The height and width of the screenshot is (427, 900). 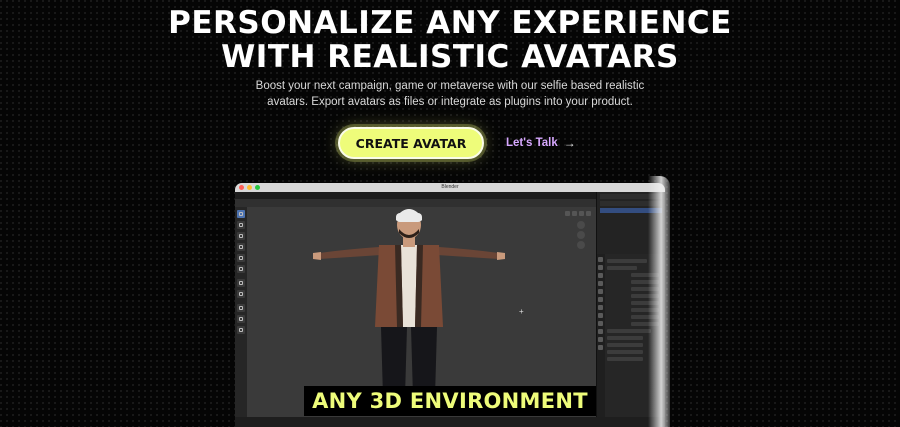 I want to click on headline-line-1: PERSONALIZE ANY EXPERIENCE, so click(x=450, y=23).